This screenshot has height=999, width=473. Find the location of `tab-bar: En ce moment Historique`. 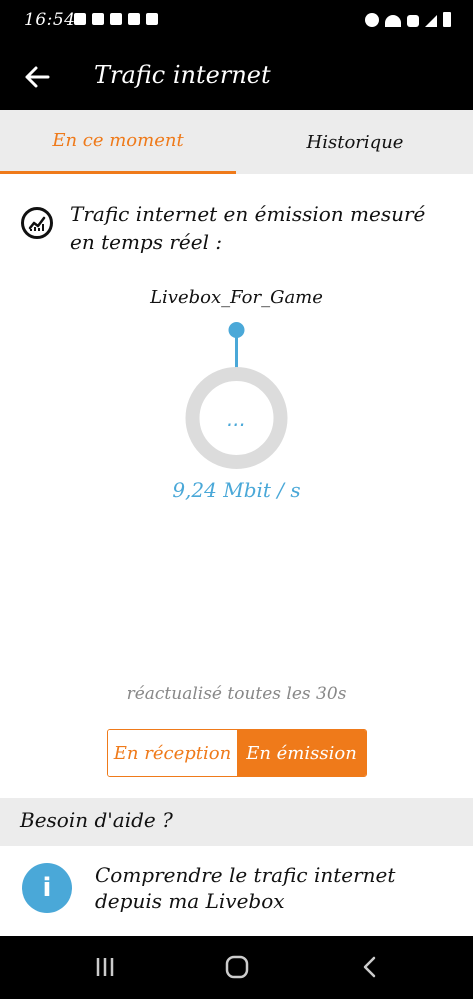

tab-bar: En ce moment Historique is located at coordinates (236, 142).